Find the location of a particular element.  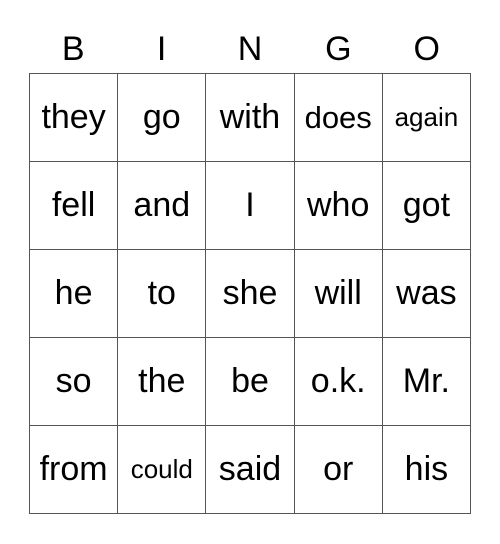

header-letter-g: G is located at coordinates (338, 49).